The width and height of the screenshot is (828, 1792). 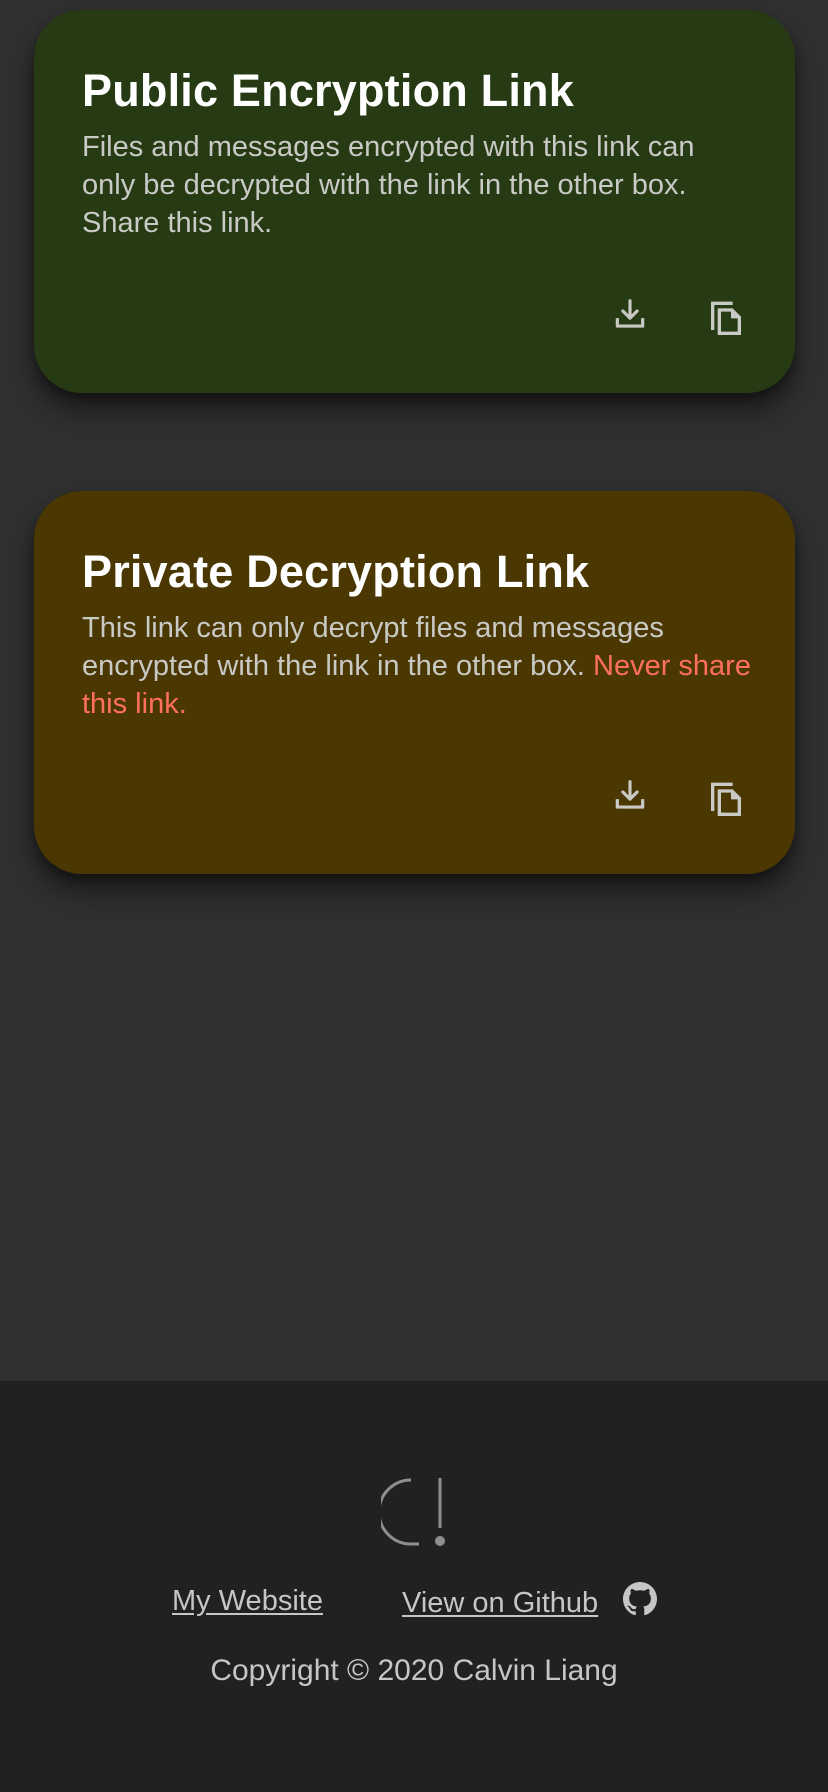 I want to click on public-card-actions, so click(x=678, y=315).